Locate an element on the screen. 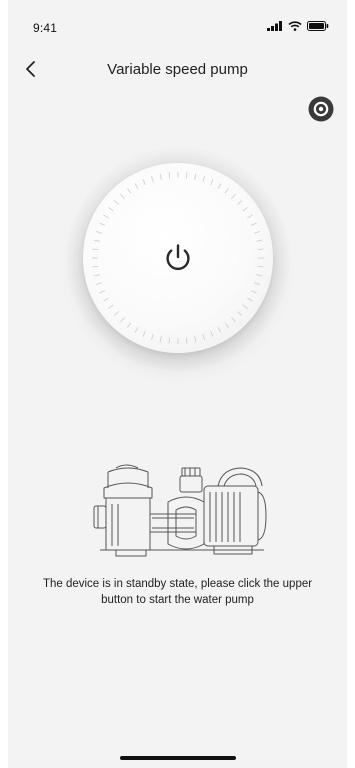  nav-bar: Variable speed pump is located at coordinates (177, 70).